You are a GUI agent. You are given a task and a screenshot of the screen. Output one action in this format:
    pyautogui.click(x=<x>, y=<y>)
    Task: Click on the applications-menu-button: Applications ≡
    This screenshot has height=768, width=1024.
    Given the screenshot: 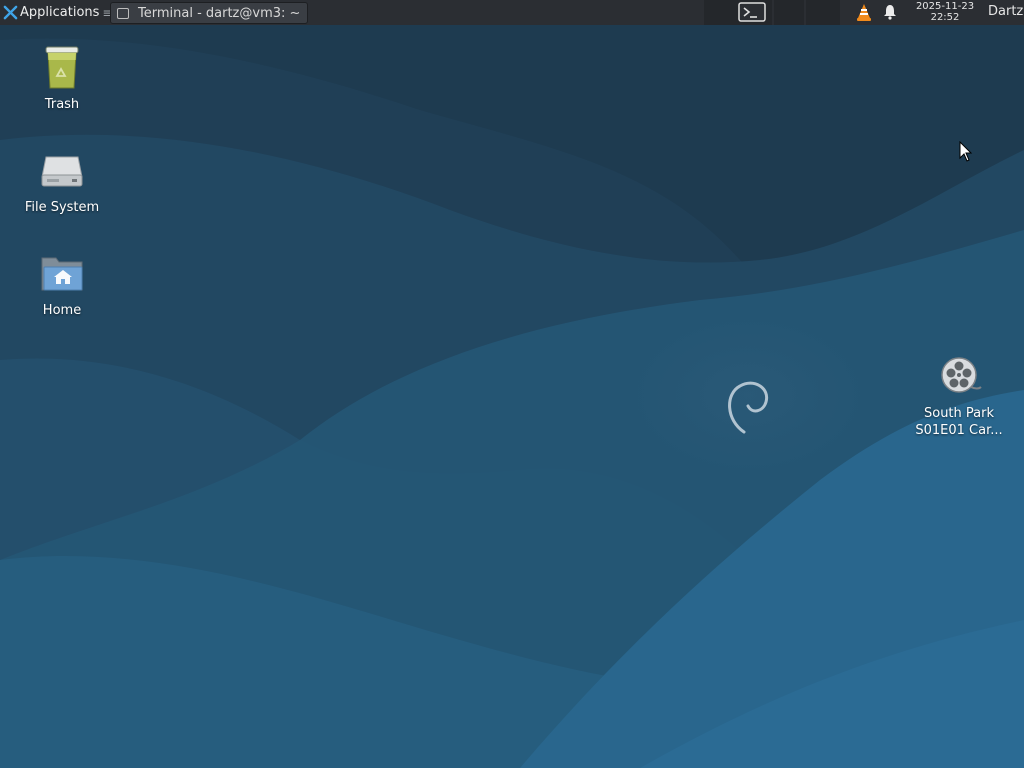 What is the action you would take?
    pyautogui.click(x=57, y=12)
    